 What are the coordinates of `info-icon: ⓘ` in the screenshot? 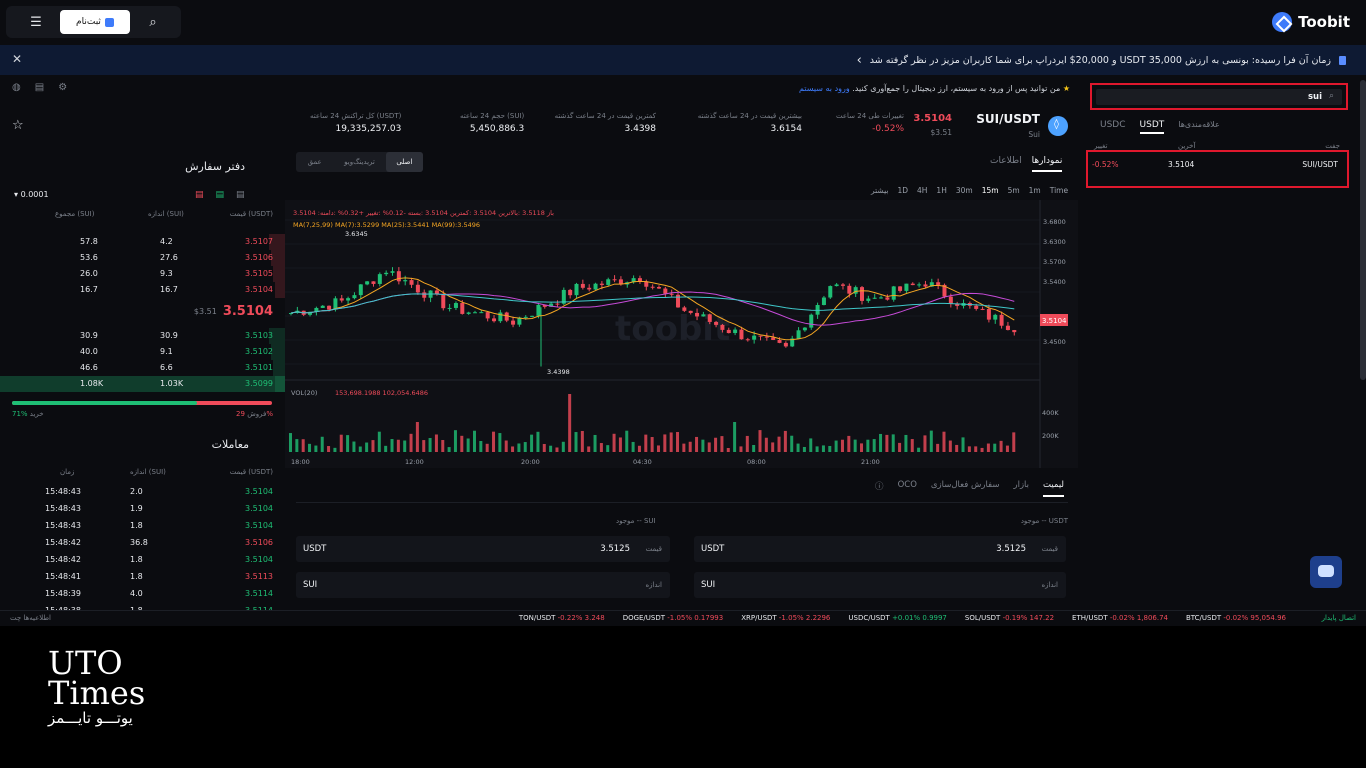 It's located at (879, 488).